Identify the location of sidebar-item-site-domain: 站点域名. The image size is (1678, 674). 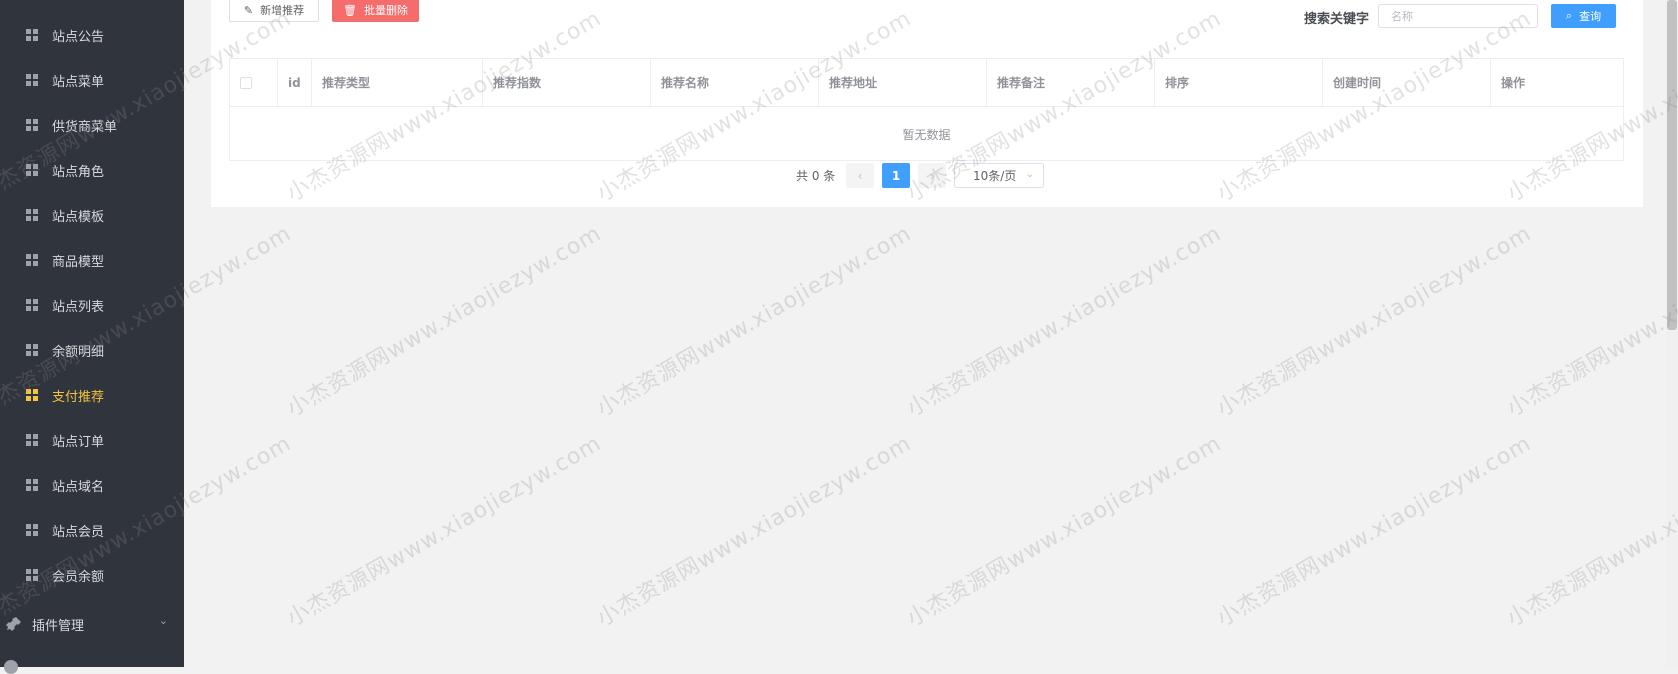
(92, 485).